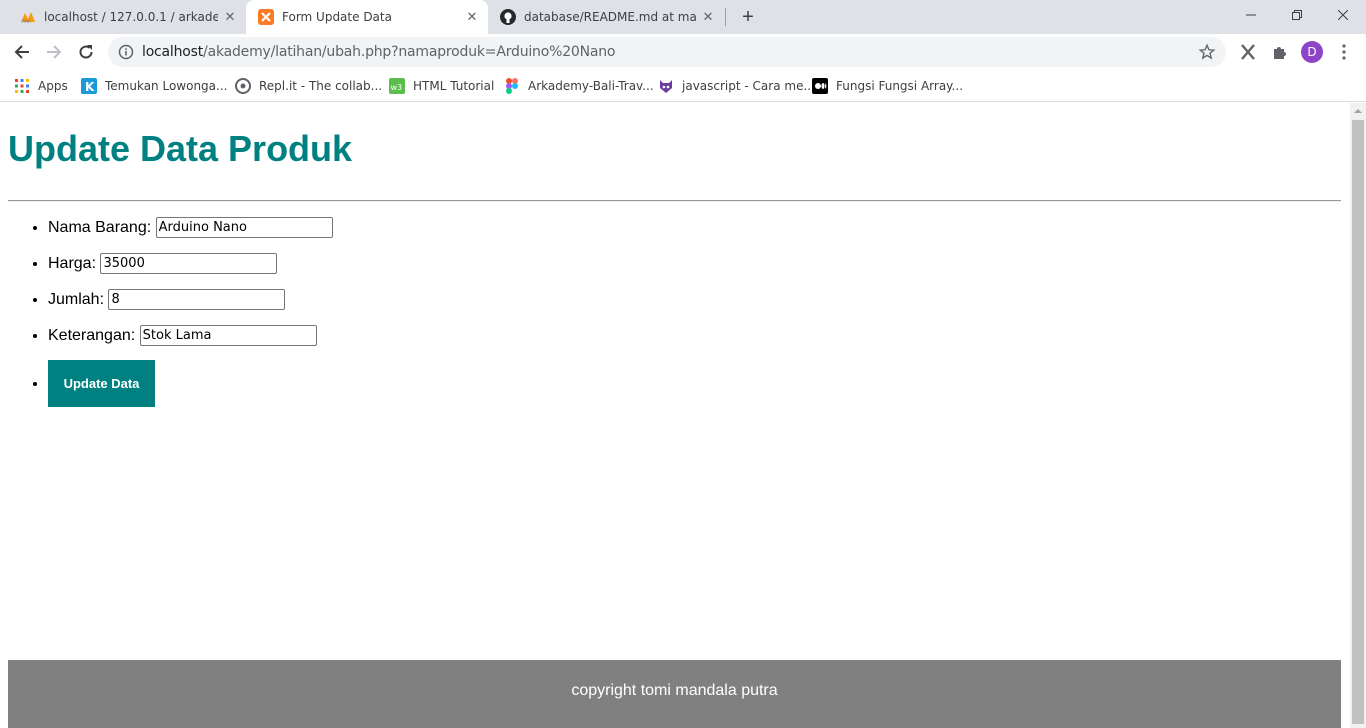 This screenshot has width=1366, height=728. What do you see at coordinates (748, 17) in the screenshot?
I see `new-tab-button: +` at bounding box center [748, 17].